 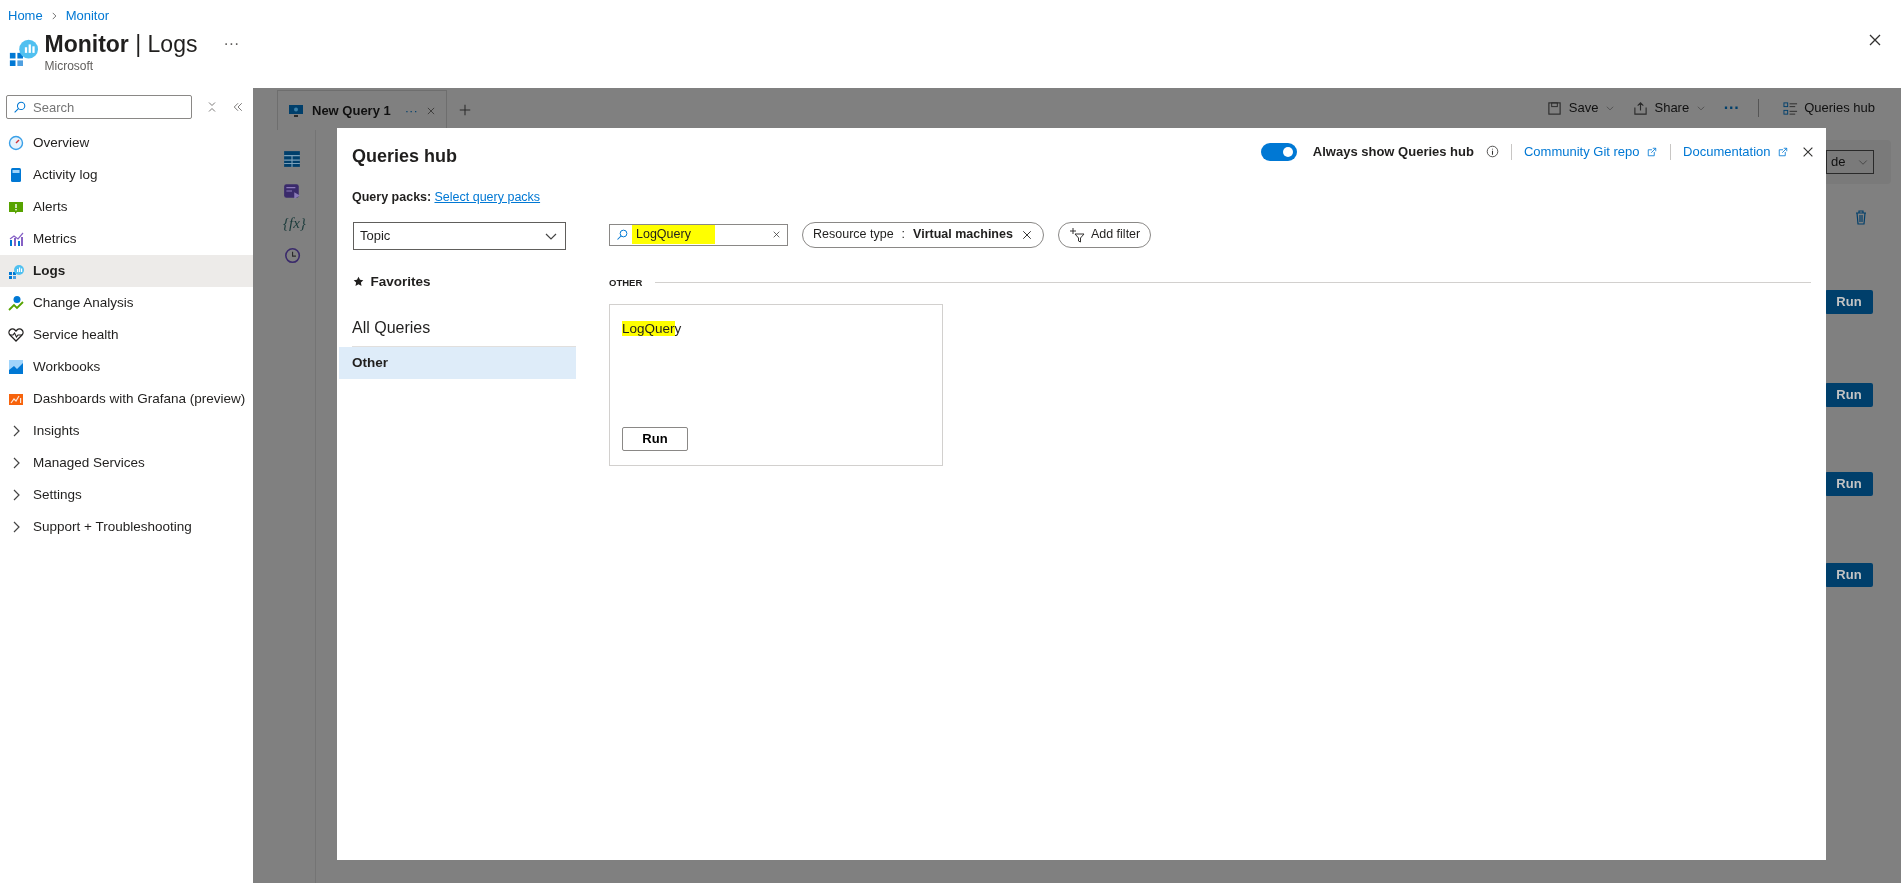 What do you see at coordinates (69, 67) in the screenshot?
I see `page-subtitle: Microsoft` at bounding box center [69, 67].